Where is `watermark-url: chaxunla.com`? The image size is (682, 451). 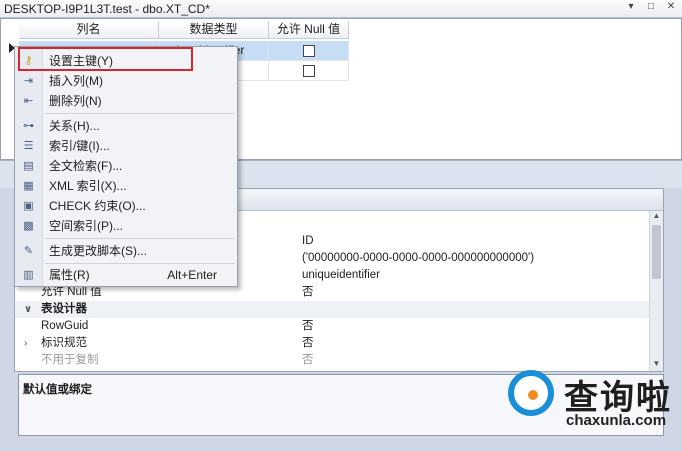
watermark-url: chaxunla.com is located at coordinates (616, 420).